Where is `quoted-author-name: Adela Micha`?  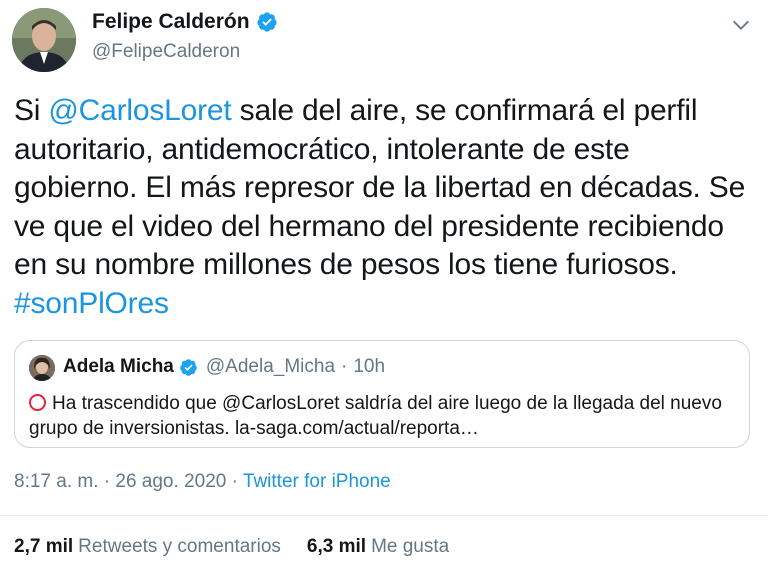 quoted-author-name: Adela Micha is located at coordinates (118, 366).